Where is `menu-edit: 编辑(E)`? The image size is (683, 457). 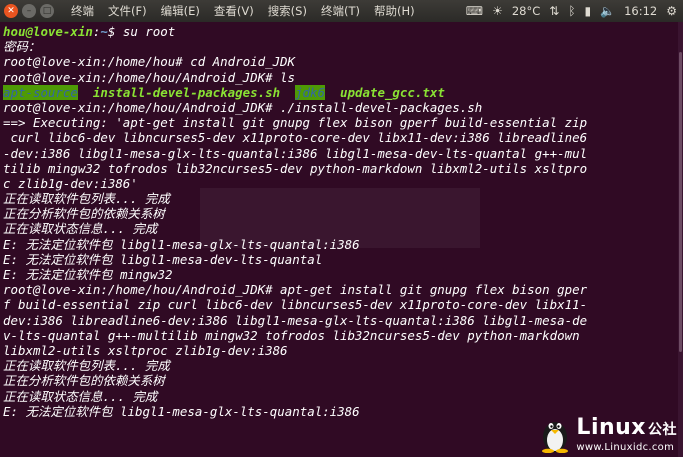
menu-edit: 编辑(E) is located at coordinates (180, 11).